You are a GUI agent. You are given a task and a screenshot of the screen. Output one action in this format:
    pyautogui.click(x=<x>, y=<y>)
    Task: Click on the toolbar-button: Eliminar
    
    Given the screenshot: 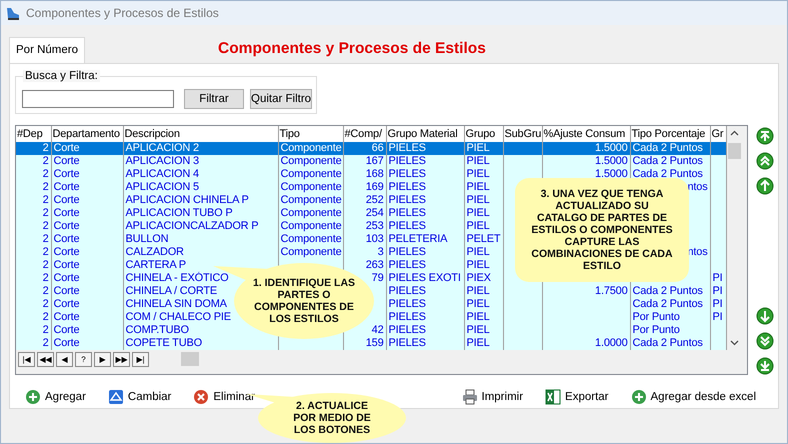 What is the action you would take?
    pyautogui.click(x=224, y=397)
    